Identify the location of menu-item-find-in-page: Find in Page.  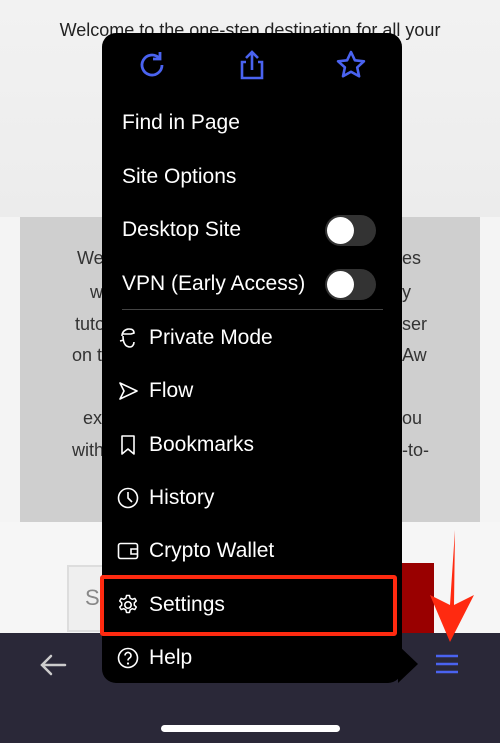
(252, 123).